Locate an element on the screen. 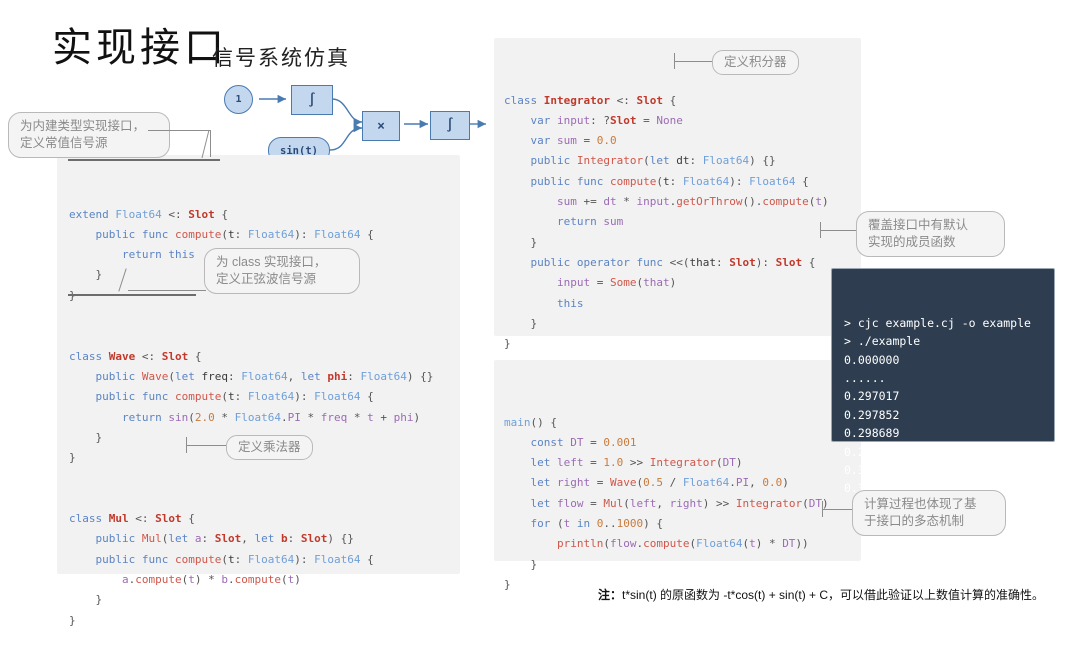 Image resolution: width=1080 pixels, height=651 pixels. terminal-line: 0.298689 is located at coordinates (872, 433).